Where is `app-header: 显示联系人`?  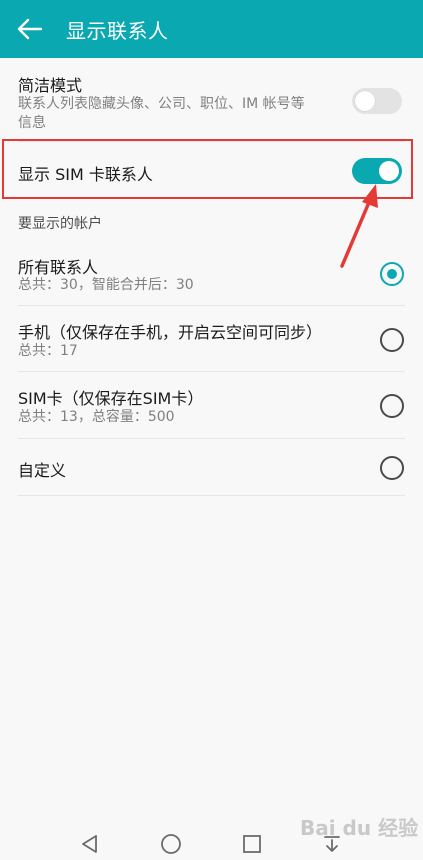 app-header: 显示联系人 is located at coordinates (211, 29).